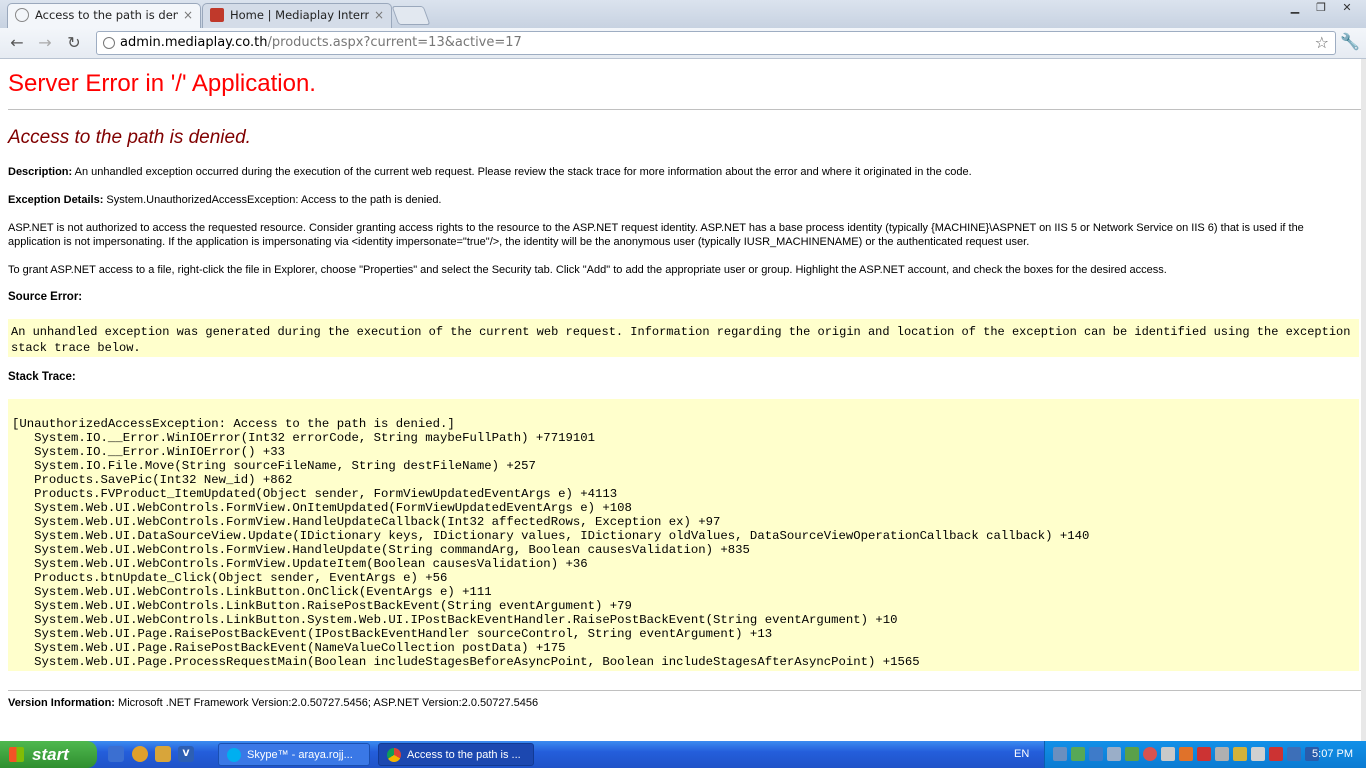 This screenshot has height=768, width=1366. I want to click on start-button: start, so click(48, 754).